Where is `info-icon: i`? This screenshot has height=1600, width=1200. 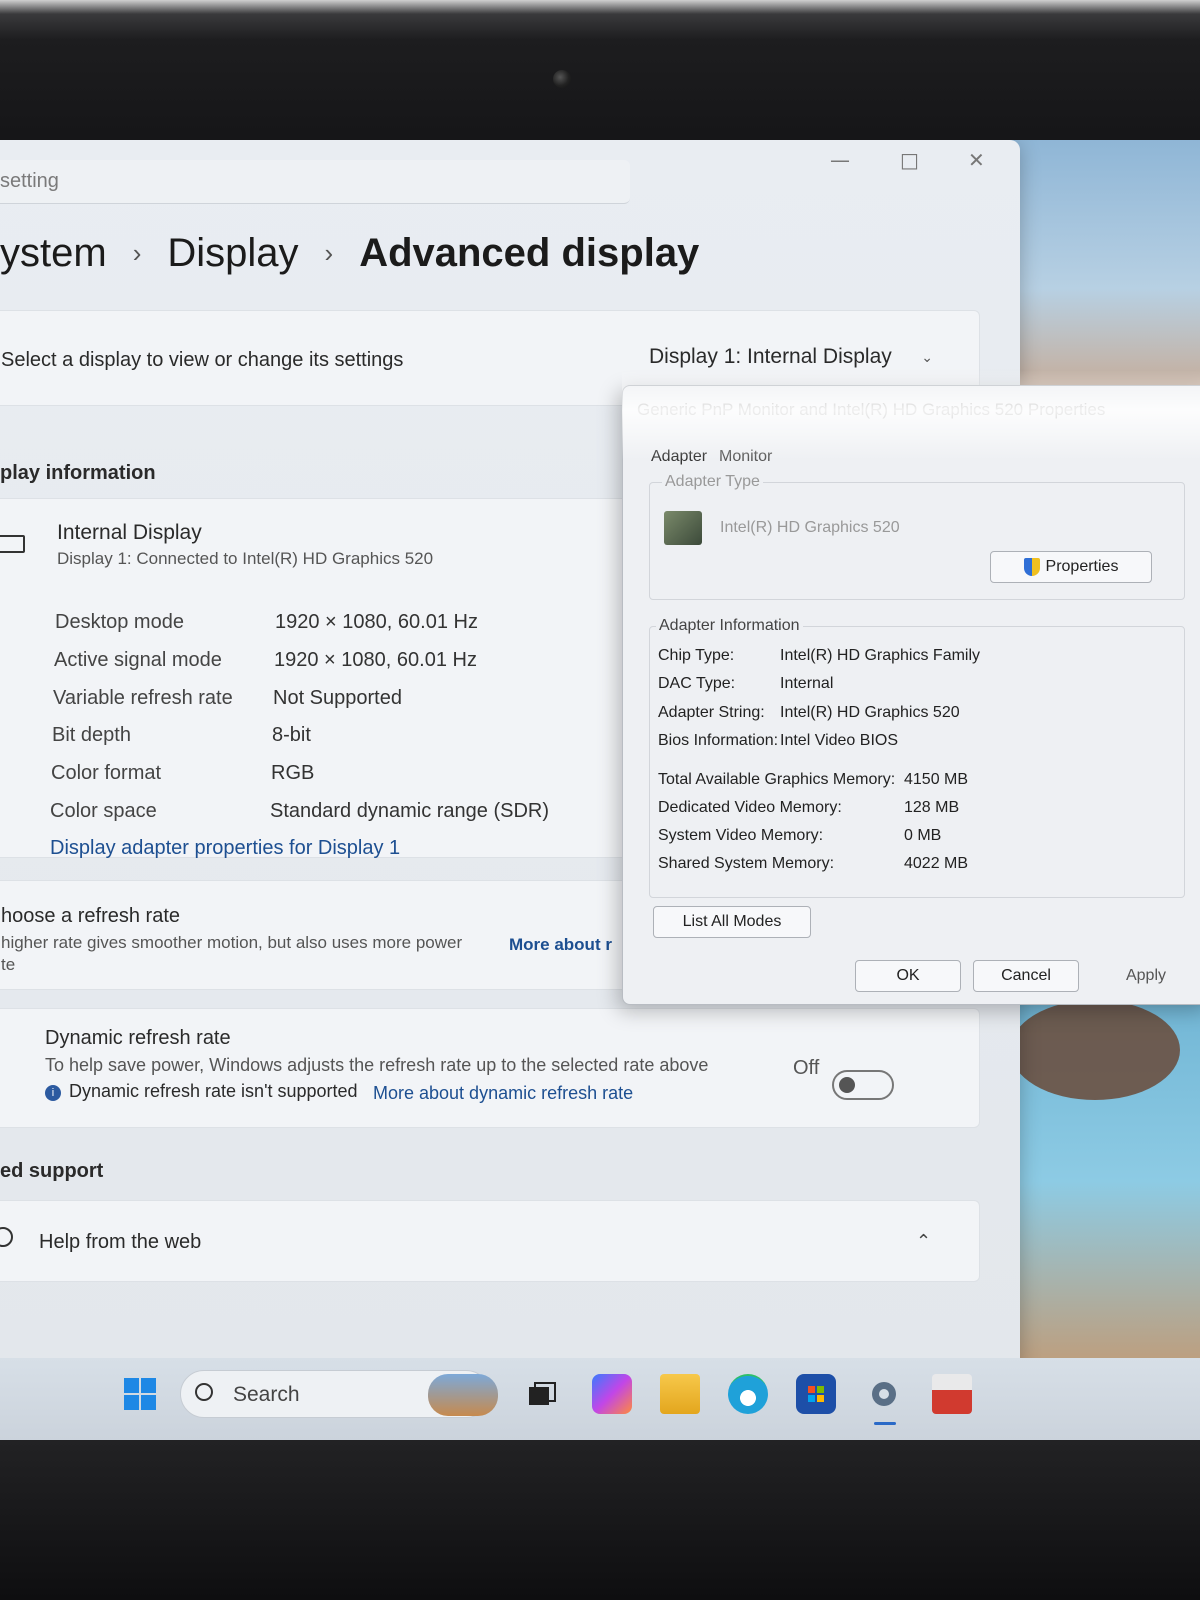
info-icon: i is located at coordinates (53, 1093).